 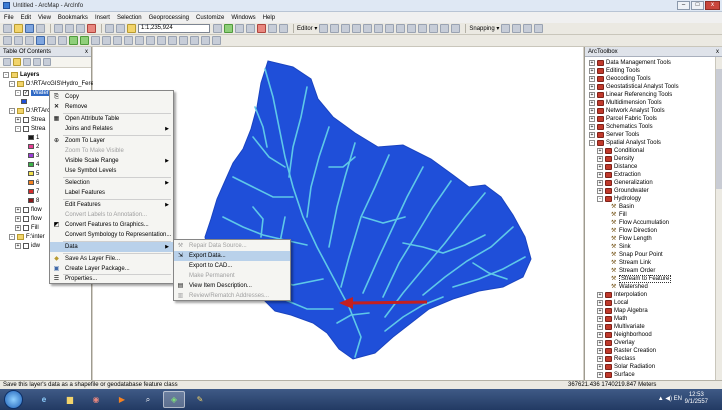 I want to click on toc-root-layers: - Layers, so click(x=21, y=74).